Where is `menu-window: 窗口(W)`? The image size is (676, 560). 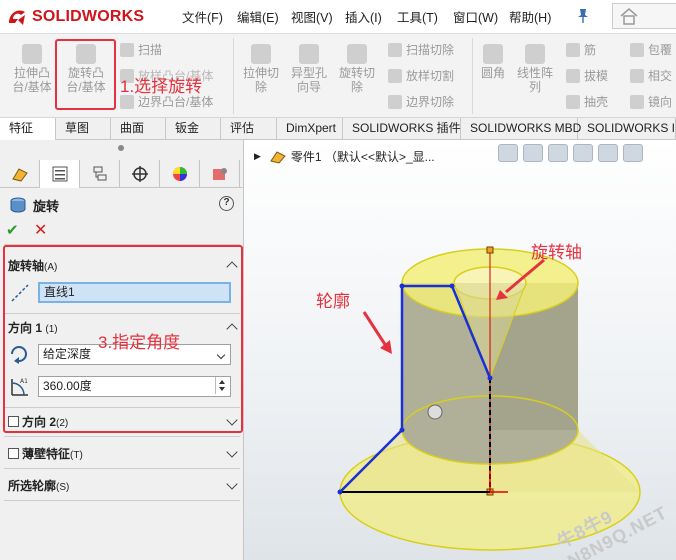
menu-window: 窗口(W) is located at coordinates (481, 16).